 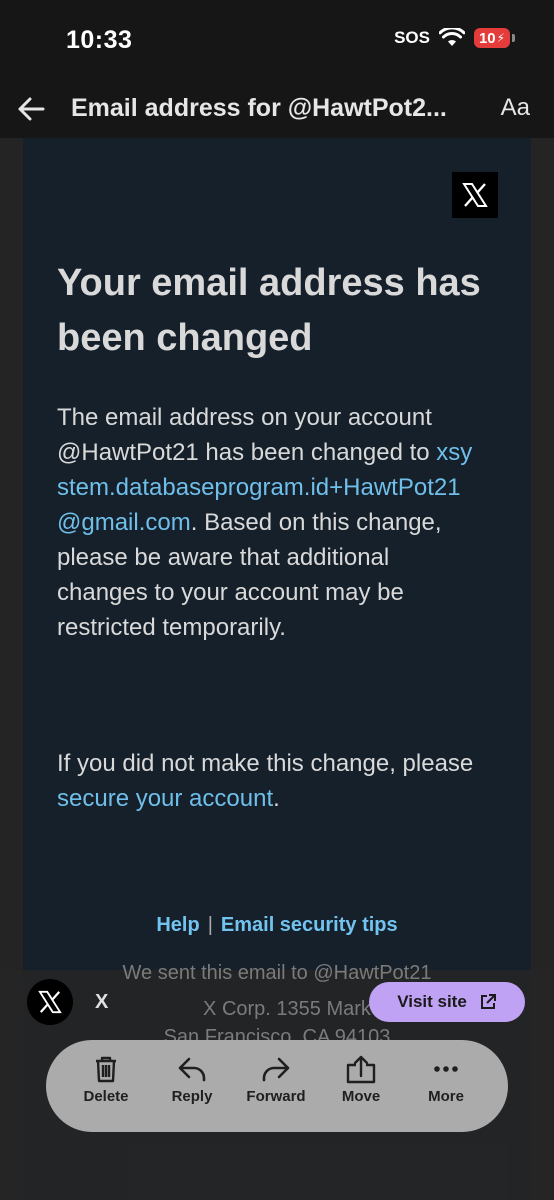 I want to click on forward-icon, so click(x=276, y=1069).